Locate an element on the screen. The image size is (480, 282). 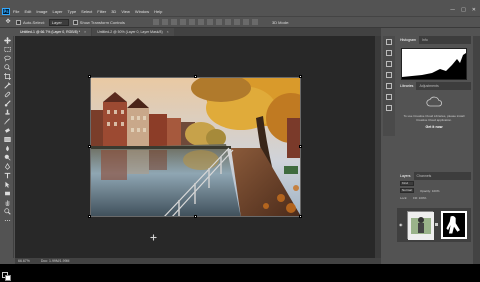
align-right-icon is located at coordinates (200, 22).